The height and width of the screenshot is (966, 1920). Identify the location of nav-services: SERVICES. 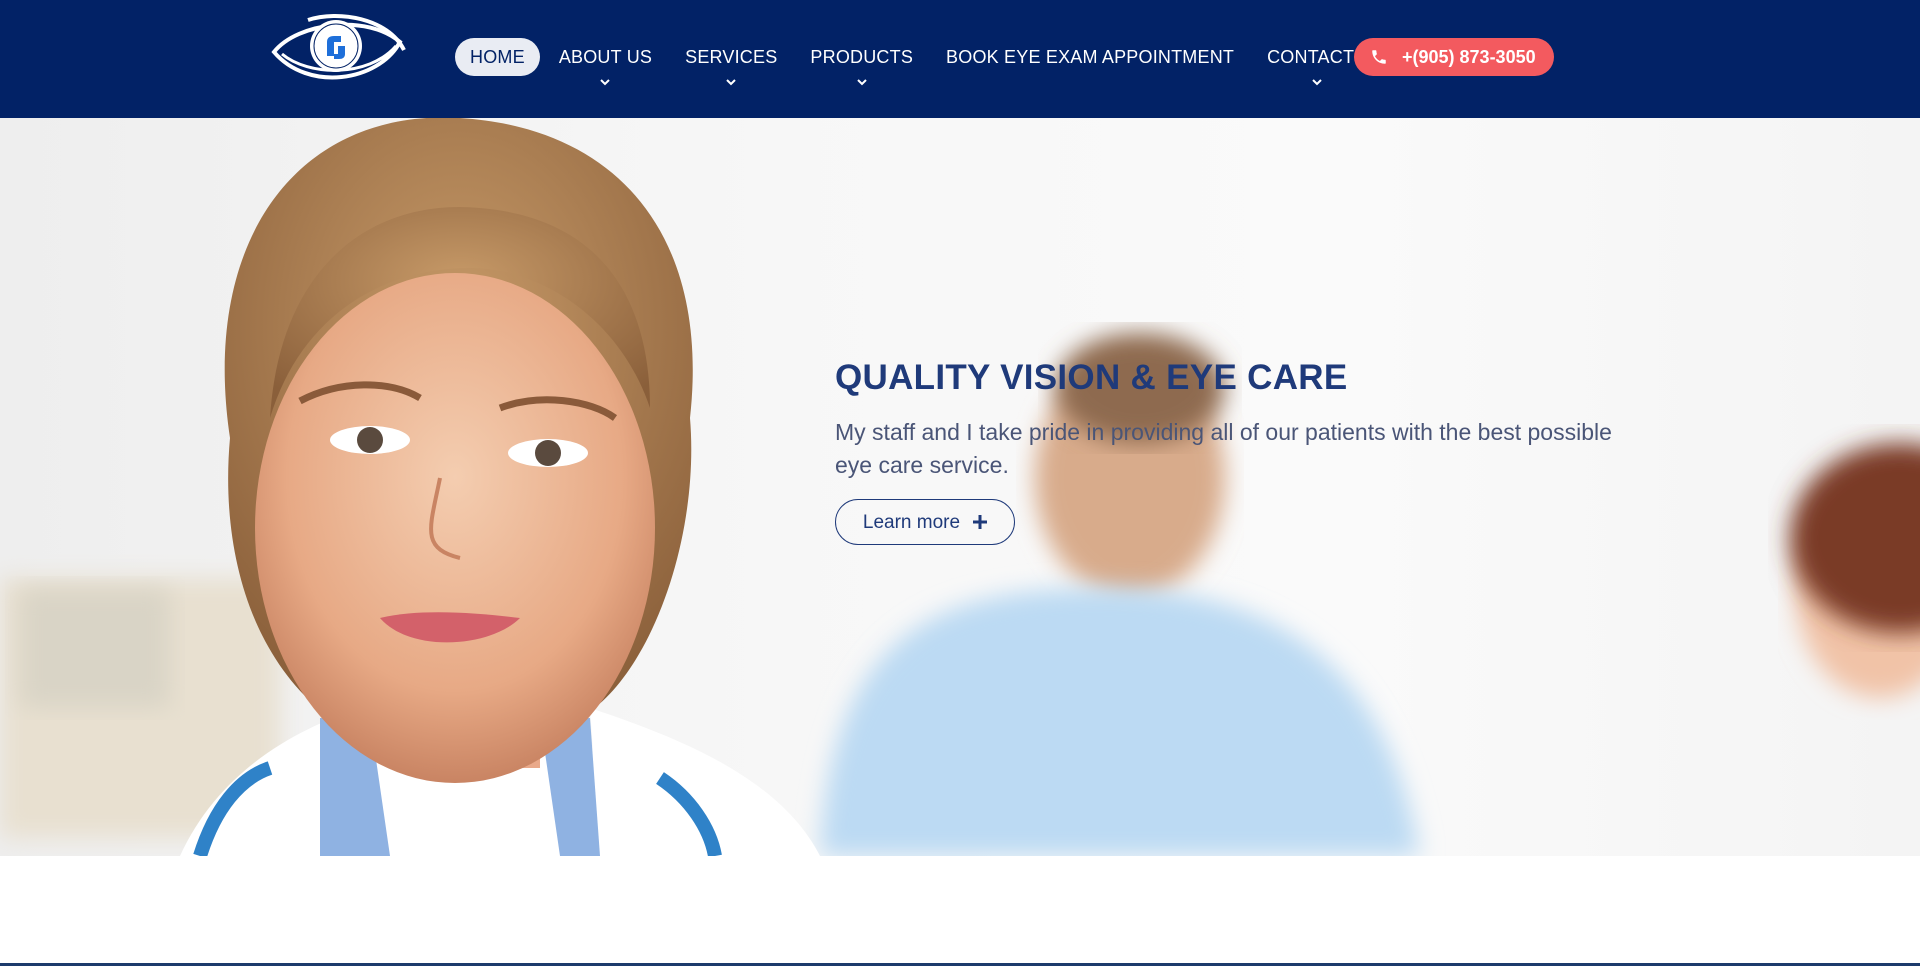
(731, 62).